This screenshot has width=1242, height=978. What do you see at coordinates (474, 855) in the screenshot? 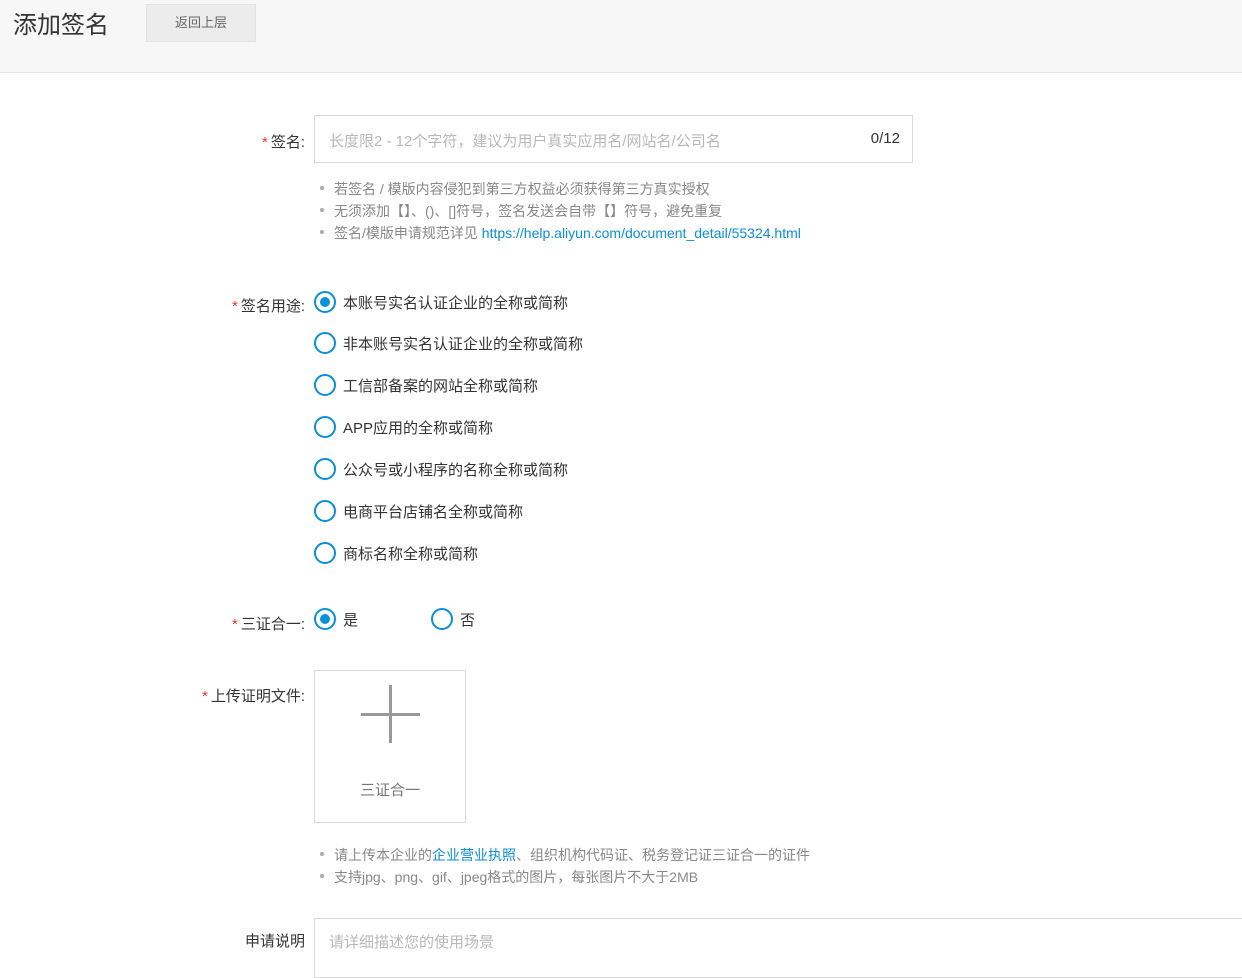
I see `business-license-link: 企业营业执照` at bounding box center [474, 855].